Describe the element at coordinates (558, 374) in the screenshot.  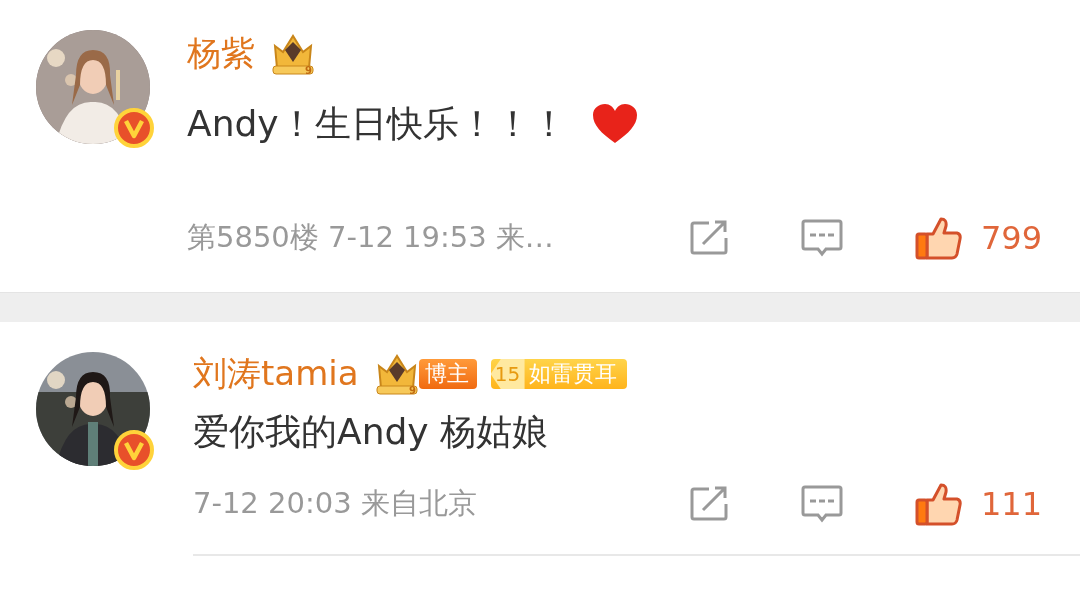
I see `fan-badge: 15 如雷贯耳` at that location.